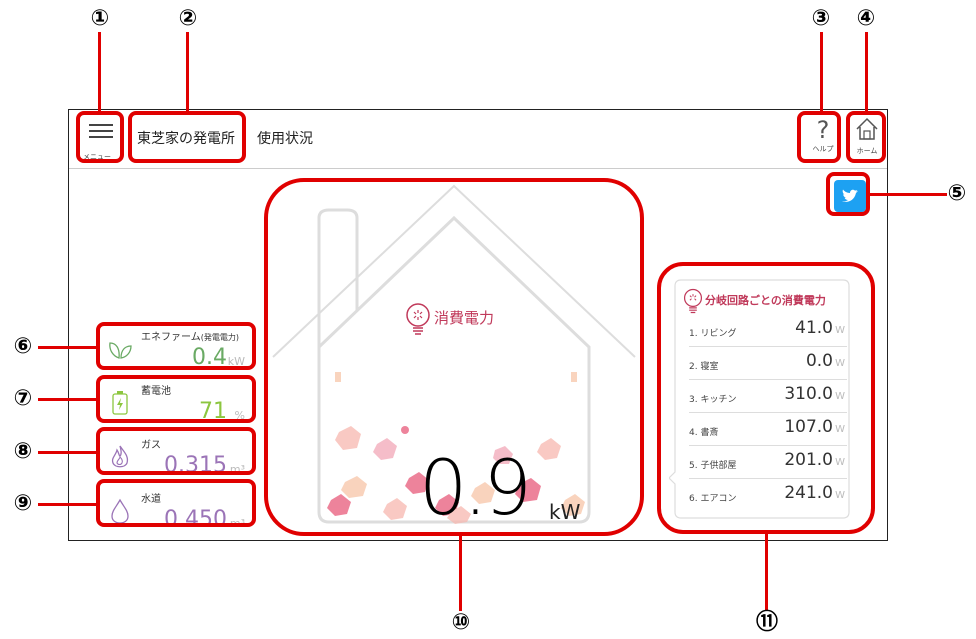 The image size is (976, 639). I want to click on callout-number-9: ⑨, so click(23, 503).